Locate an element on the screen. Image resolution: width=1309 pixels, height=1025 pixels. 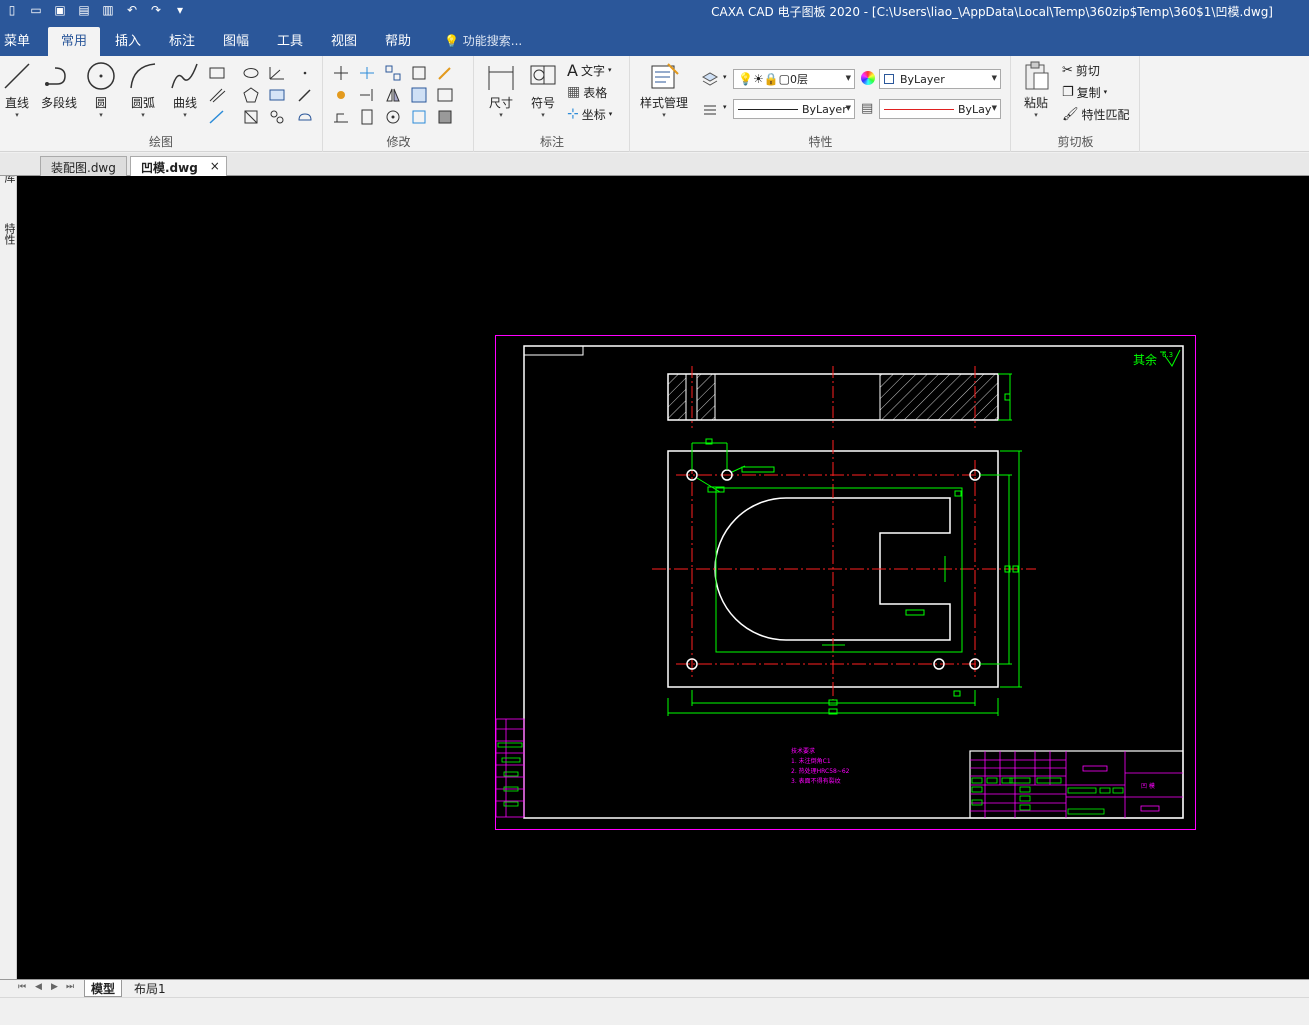
undo-icon: ↶ is located at coordinates (132, 10).